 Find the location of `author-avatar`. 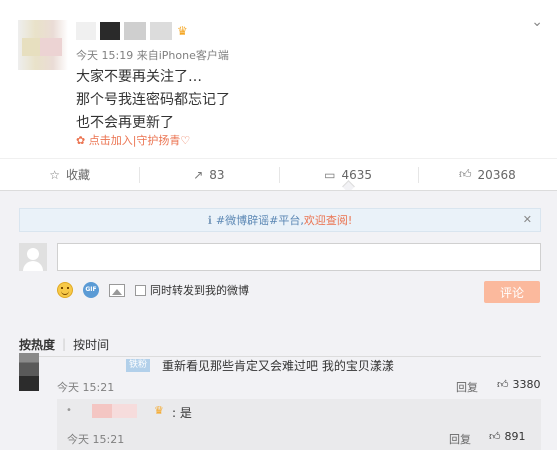

author-avatar is located at coordinates (43, 45).